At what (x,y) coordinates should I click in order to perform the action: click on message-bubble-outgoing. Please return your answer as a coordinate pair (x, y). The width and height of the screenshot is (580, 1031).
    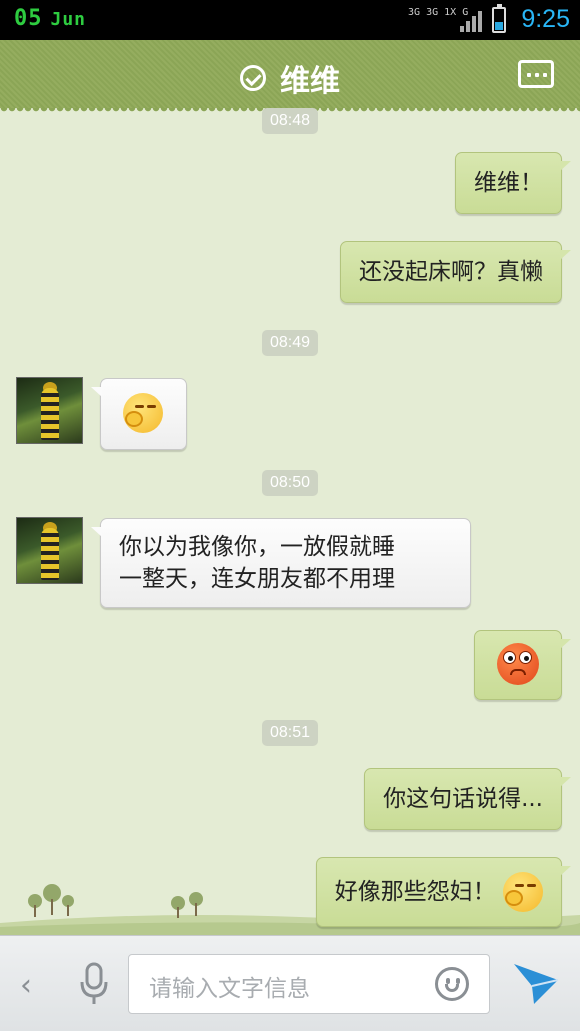
    Looking at the image, I should click on (522, 665).